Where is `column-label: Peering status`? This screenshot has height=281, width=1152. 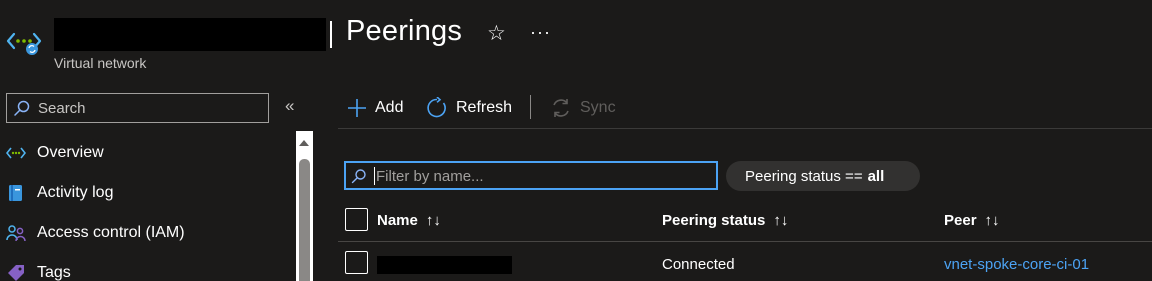 column-label: Peering status is located at coordinates (714, 220).